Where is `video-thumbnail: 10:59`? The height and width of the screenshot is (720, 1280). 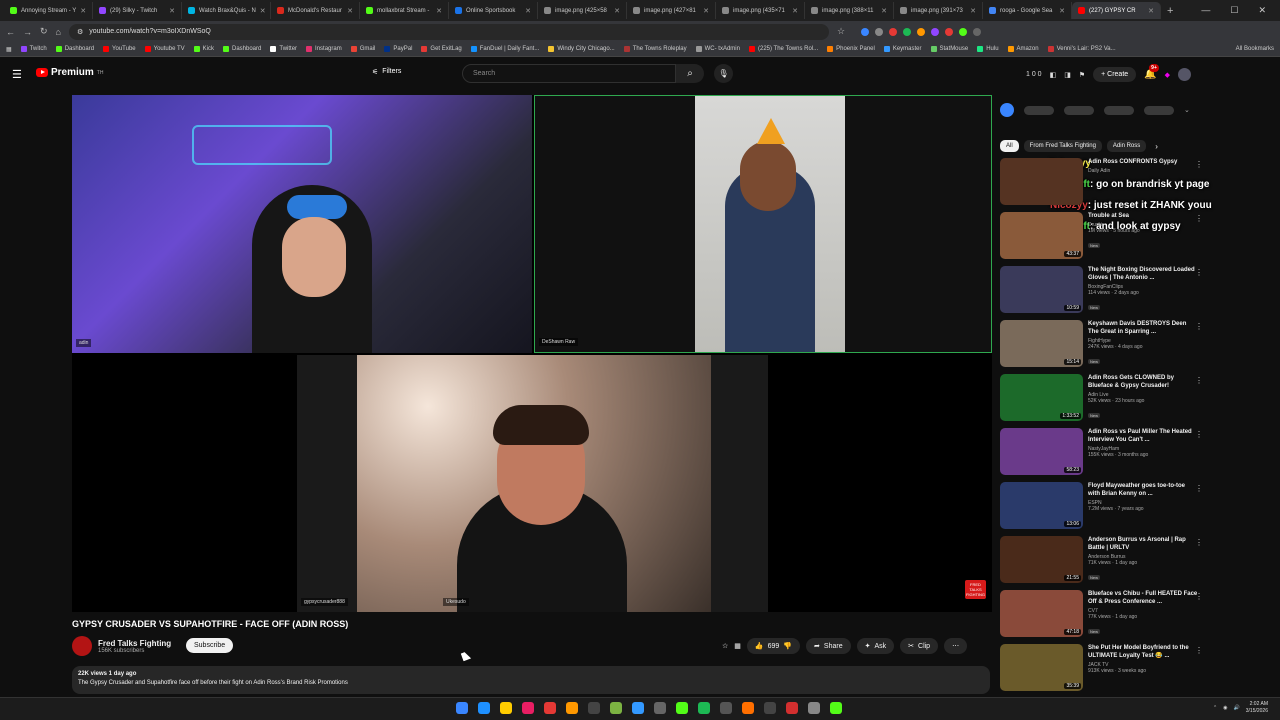 video-thumbnail: 10:59 is located at coordinates (1041, 289).